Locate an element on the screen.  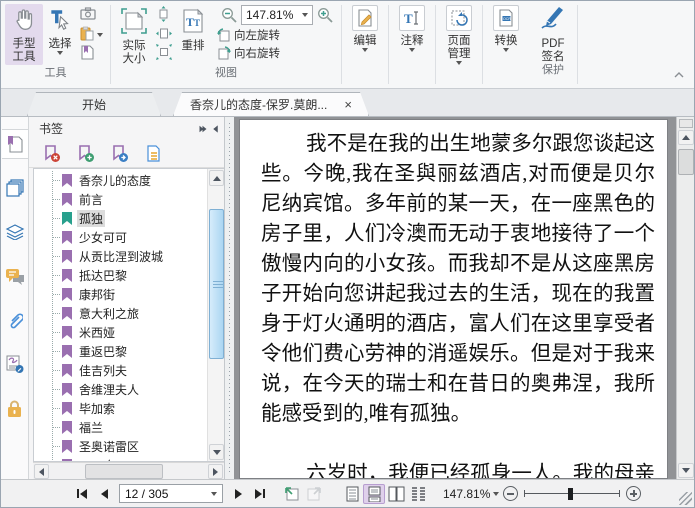
tools-group: 手型工具 选择 工具 is located at coordinates (55, 44).